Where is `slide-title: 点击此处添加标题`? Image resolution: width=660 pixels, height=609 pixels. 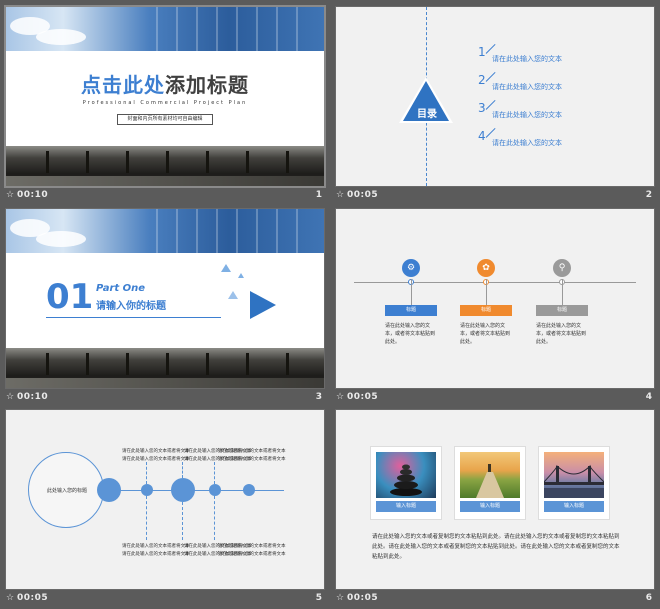 slide-title: 点击此处添加标题 is located at coordinates (165, 85).